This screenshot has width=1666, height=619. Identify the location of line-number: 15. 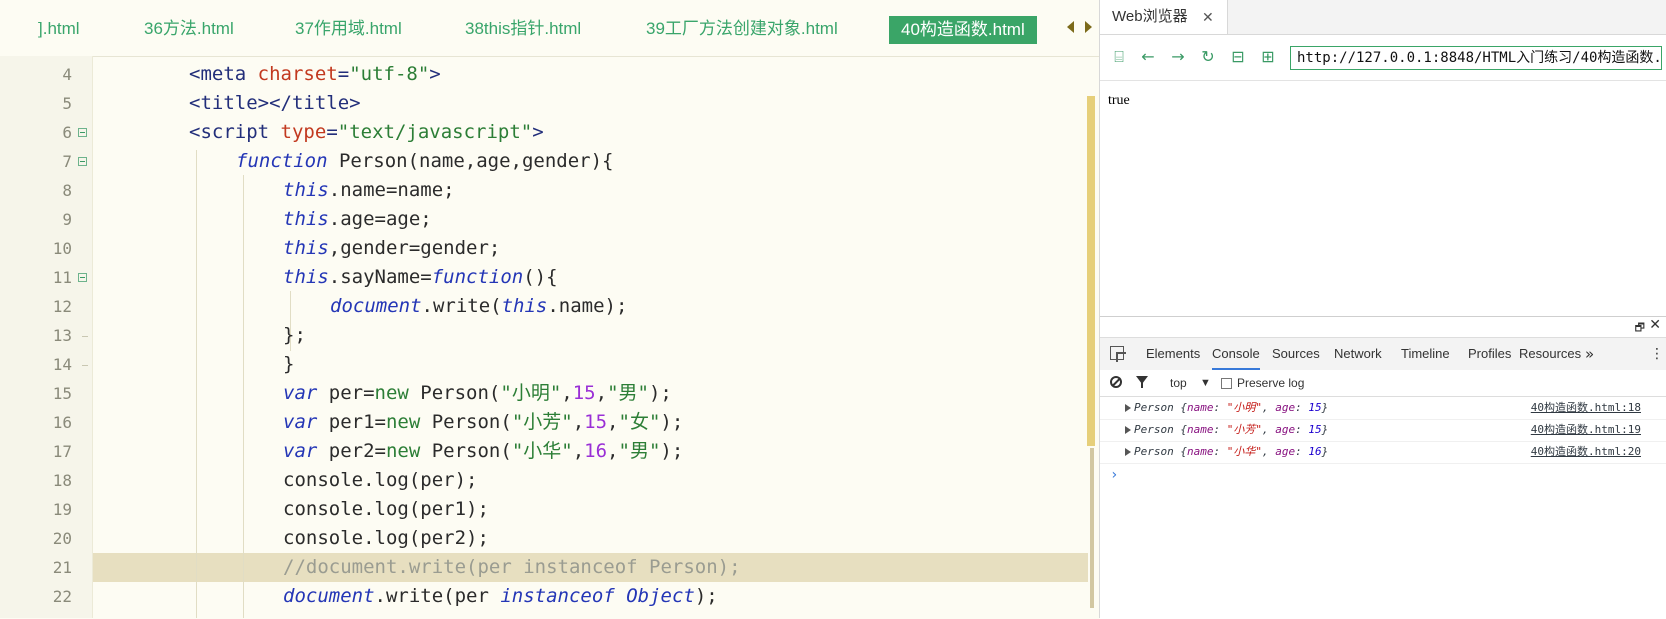
(62, 393).